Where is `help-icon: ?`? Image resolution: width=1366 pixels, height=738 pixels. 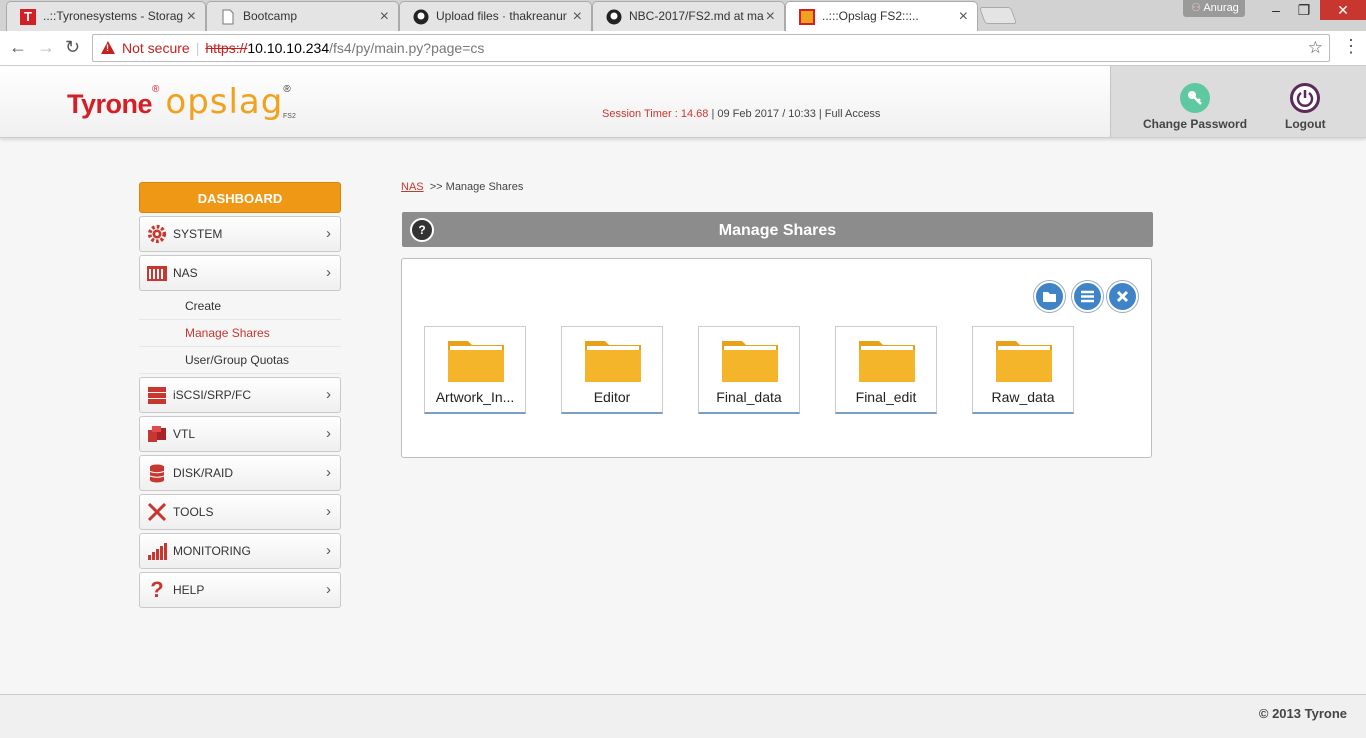 help-icon: ? is located at coordinates (422, 230).